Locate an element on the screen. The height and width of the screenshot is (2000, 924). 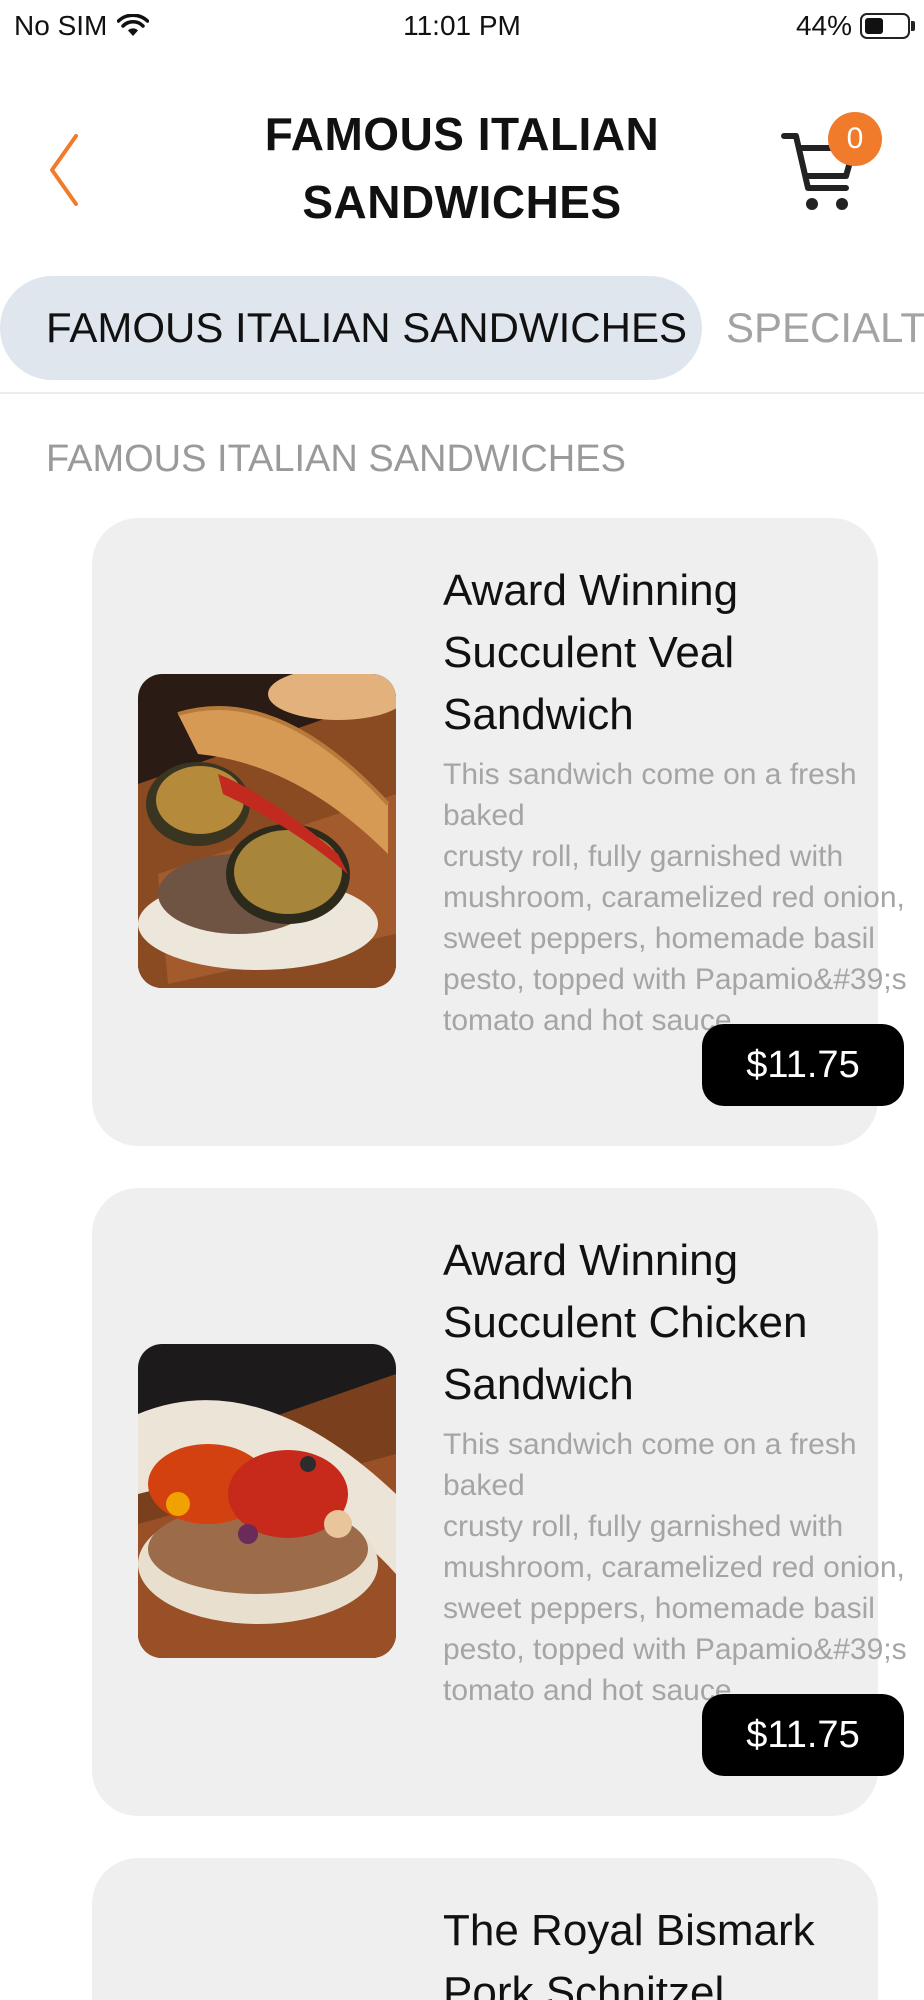
item-name: The Royal Bismark Pork Schnitzel is located at coordinates (660, 1950).